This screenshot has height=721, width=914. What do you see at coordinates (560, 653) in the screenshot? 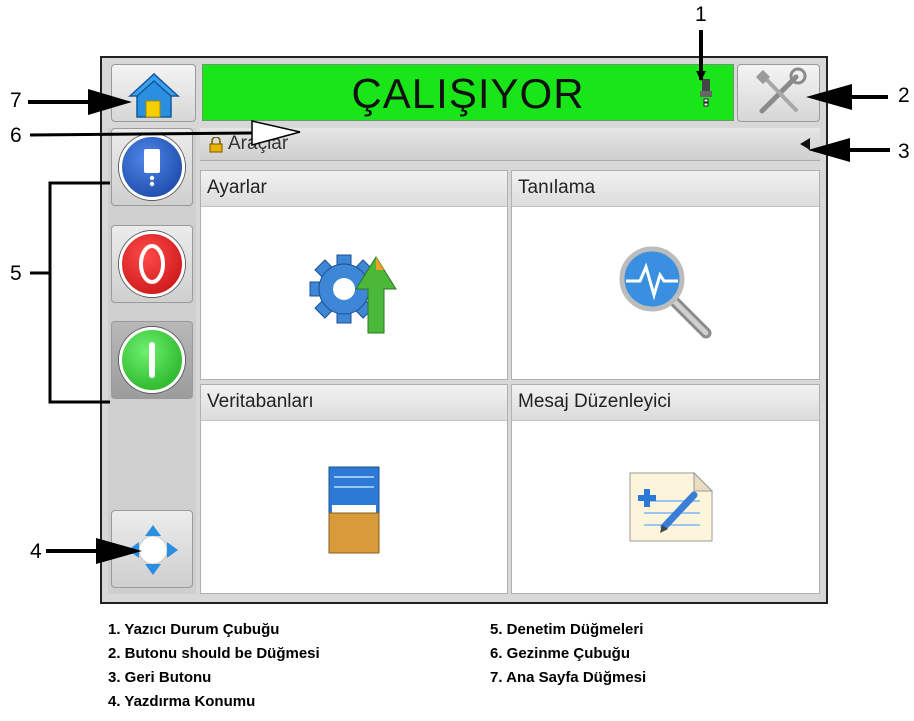
I see `legend-item-6: 6. Gezinme Çubuğu` at bounding box center [560, 653].